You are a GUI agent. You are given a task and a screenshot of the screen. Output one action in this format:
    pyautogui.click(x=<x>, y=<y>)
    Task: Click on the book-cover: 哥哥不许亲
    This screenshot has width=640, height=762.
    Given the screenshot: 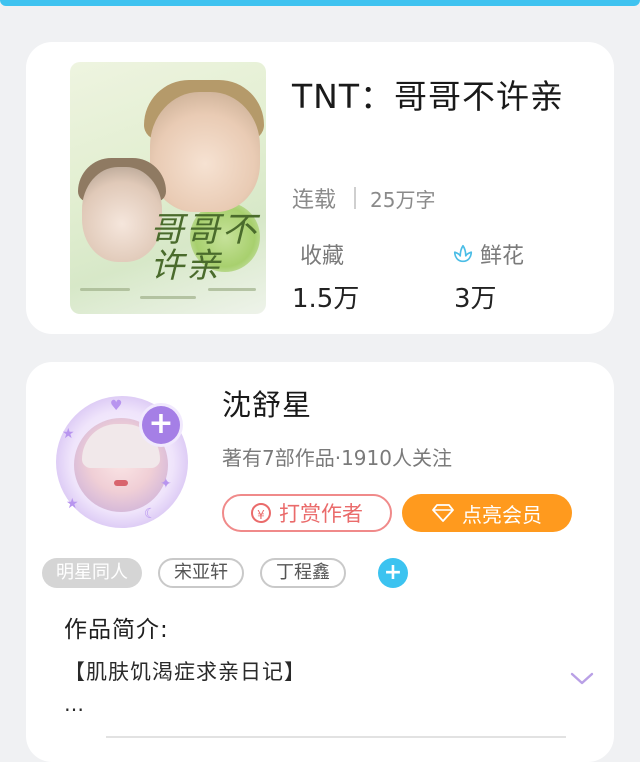 What is the action you would take?
    pyautogui.click(x=168, y=188)
    